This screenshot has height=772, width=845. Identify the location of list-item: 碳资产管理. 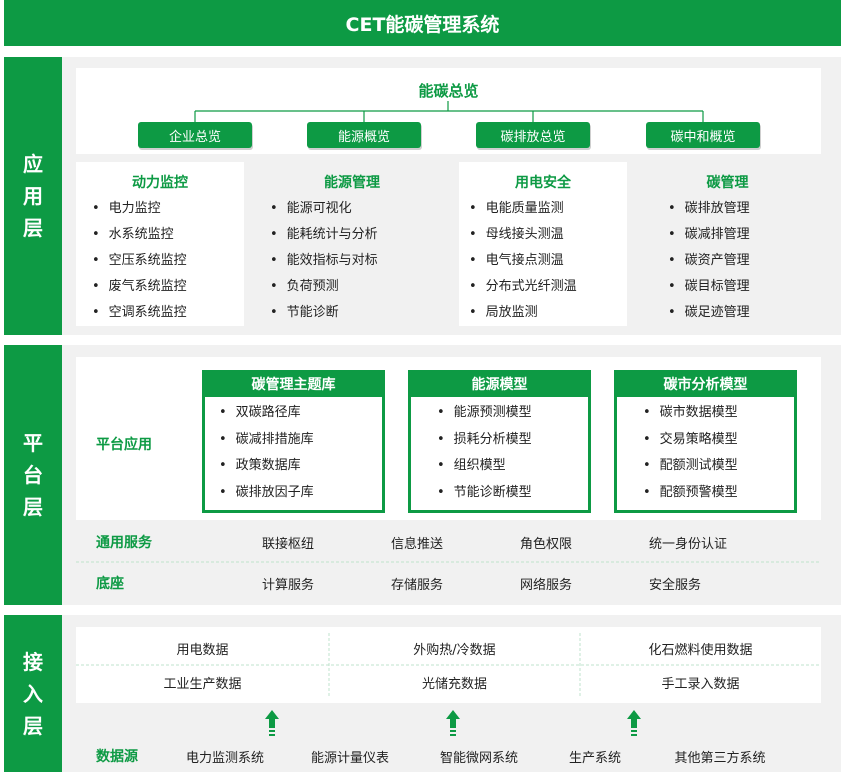
(744, 261).